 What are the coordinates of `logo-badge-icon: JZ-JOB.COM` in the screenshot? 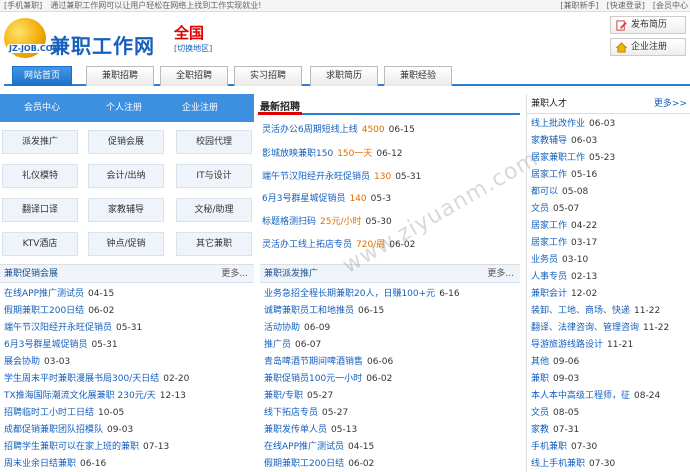 It's located at (33, 38).